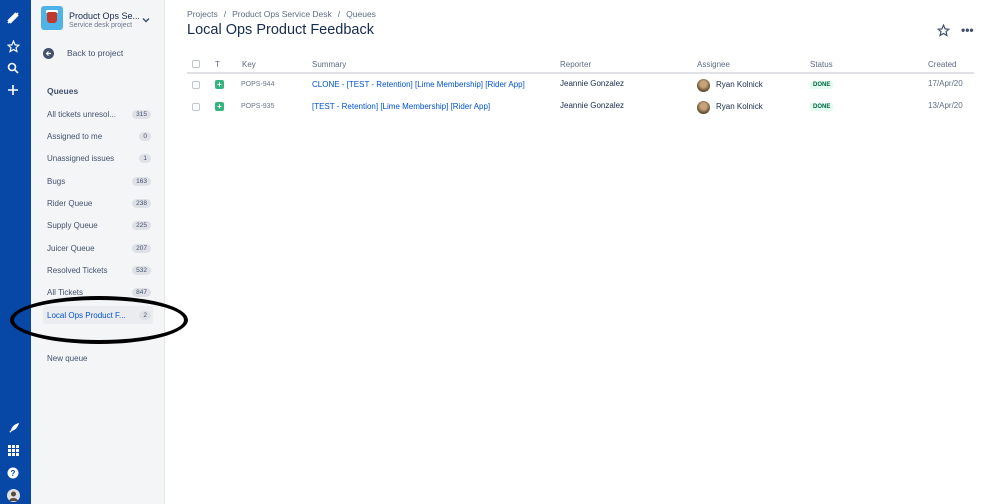 The width and height of the screenshot is (999, 504). Describe the element at coordinates (575, 64) in the screenshot. I see `column-header-reporter: Reporter` at that location.